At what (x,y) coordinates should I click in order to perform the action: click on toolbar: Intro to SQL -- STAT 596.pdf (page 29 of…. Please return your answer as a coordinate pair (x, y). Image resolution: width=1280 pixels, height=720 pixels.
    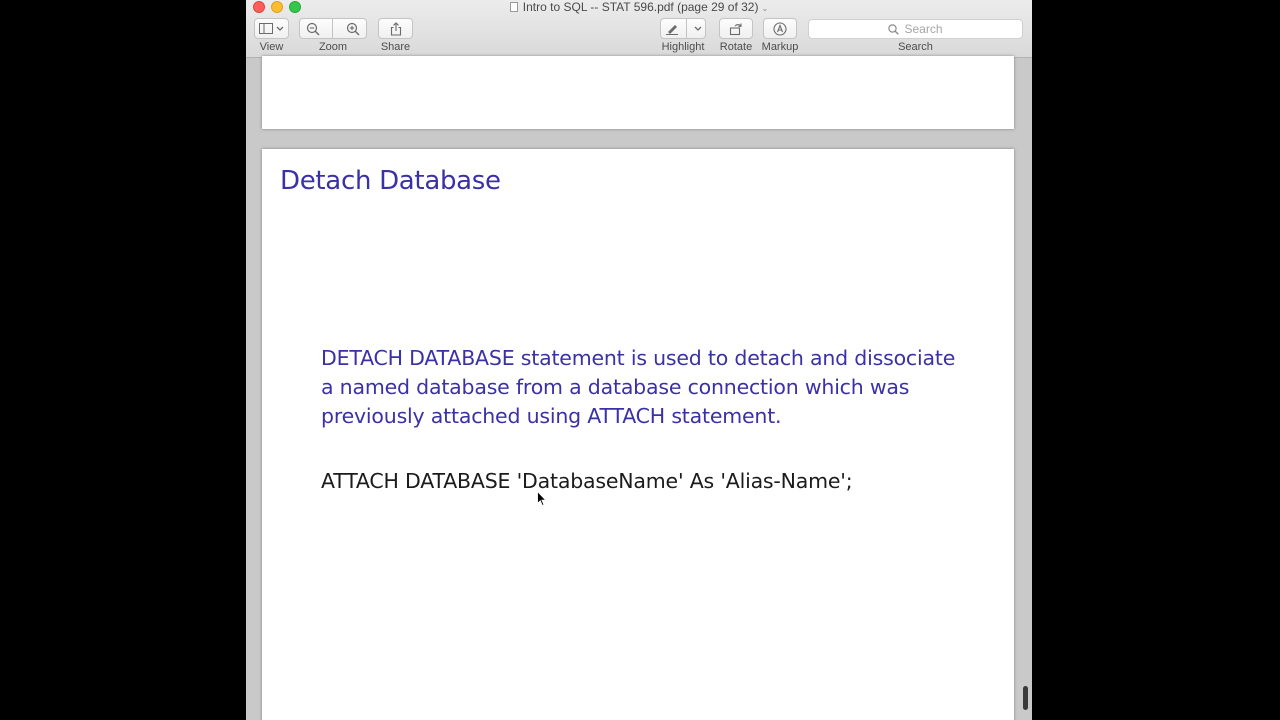
    Looking at the image, I should click on (639, 29).